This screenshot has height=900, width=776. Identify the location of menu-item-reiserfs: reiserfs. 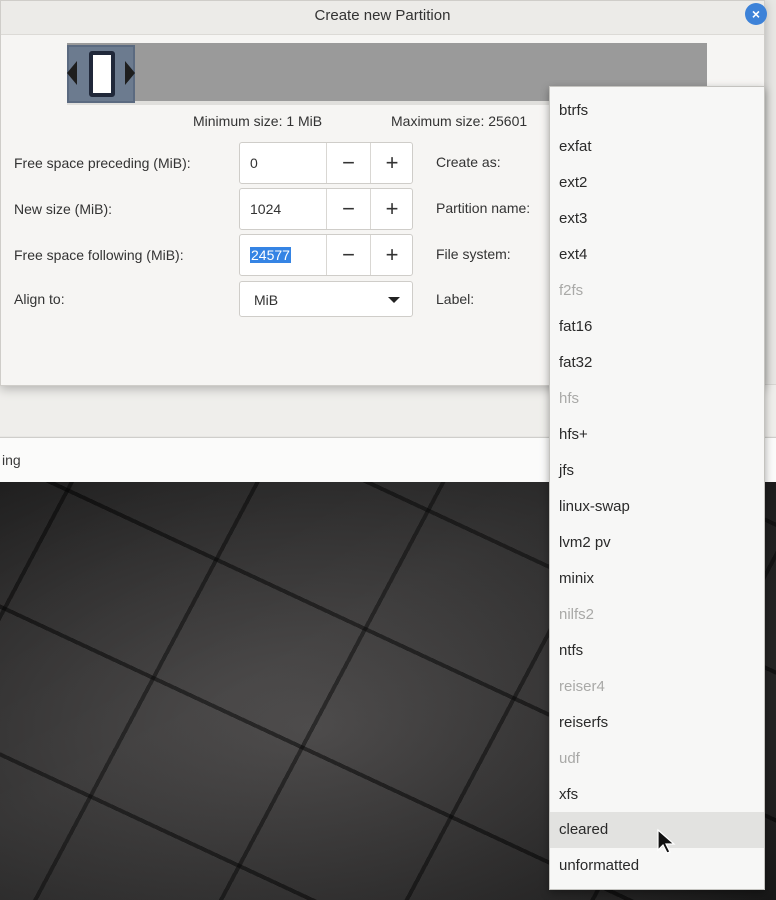
(657, 723).